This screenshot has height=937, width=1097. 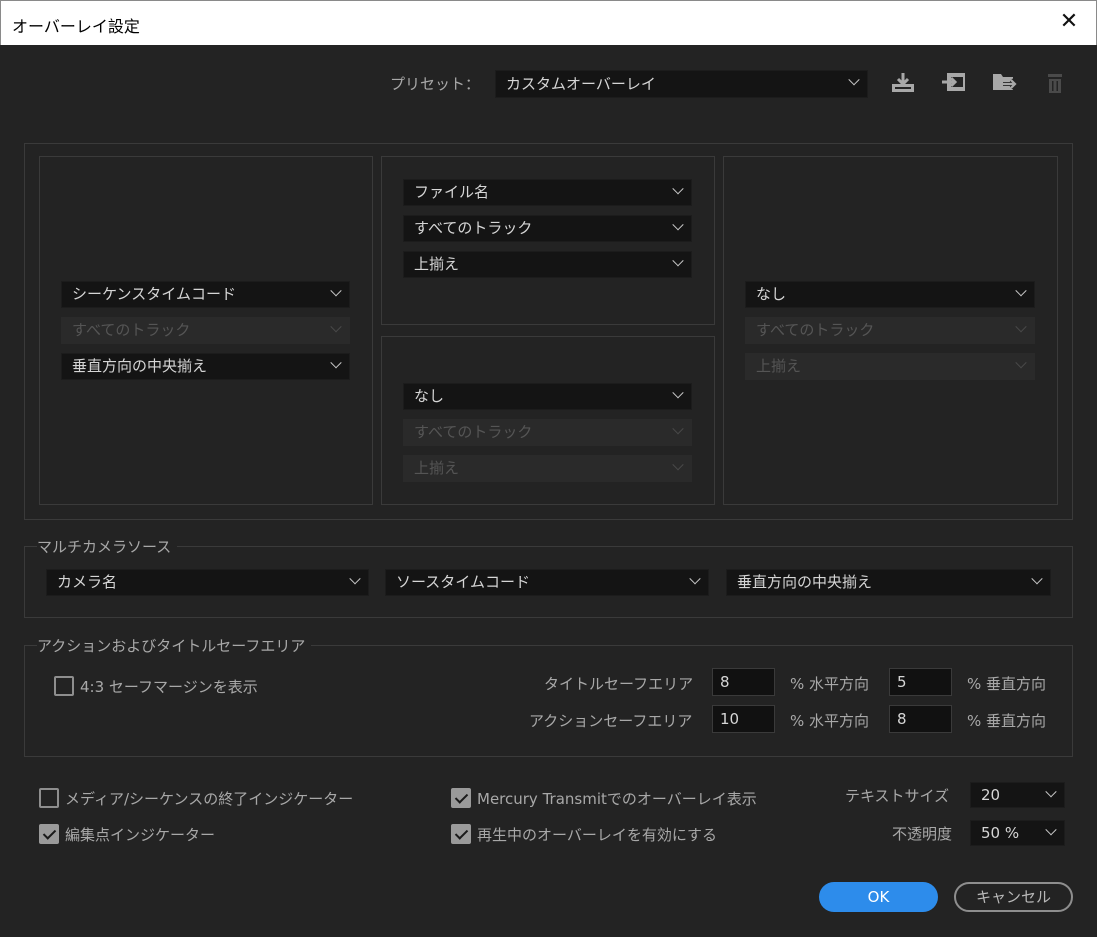 What do you see at coordinates (461, 834) in the screenshot?
I see `playback-overlay-checkbox` at bounding box center [461, 834].